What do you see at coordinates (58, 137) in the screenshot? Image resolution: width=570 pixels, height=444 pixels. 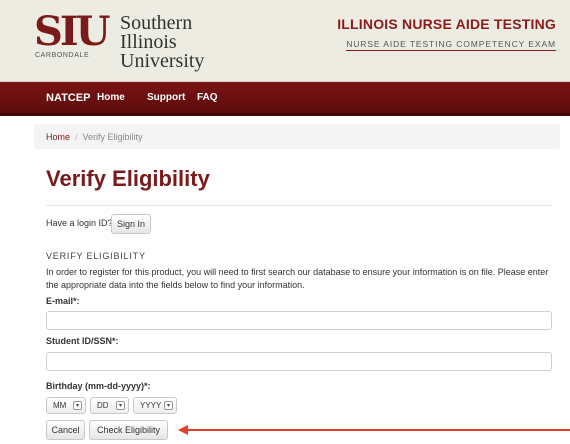 I see `breadcrumb-home: Home` at bounding box center [58, 137].